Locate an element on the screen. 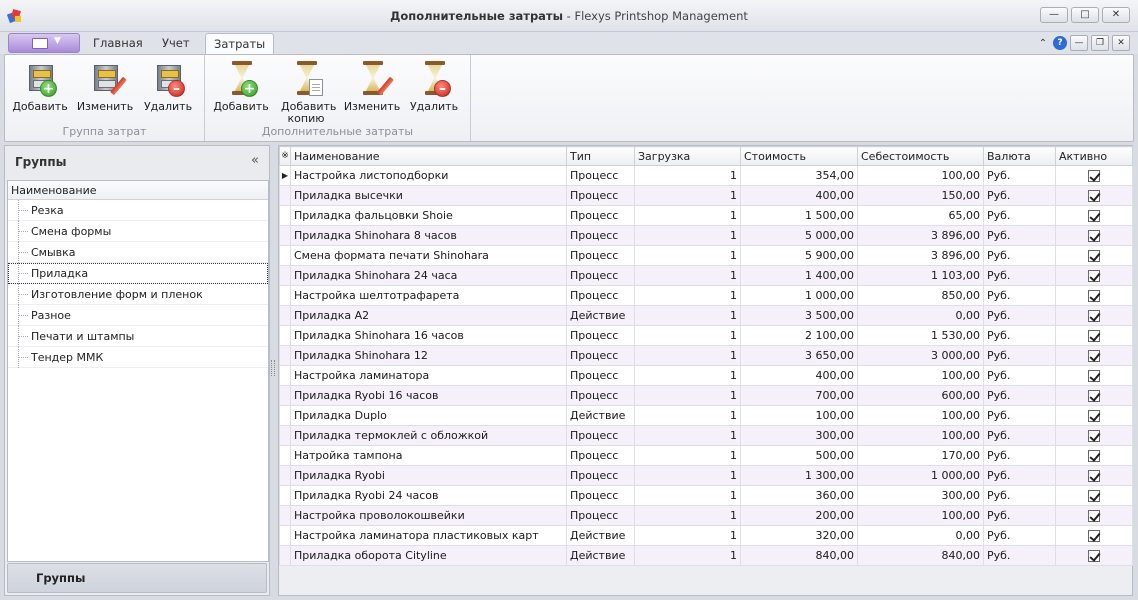  cell-cost: 1 400,00 is located at coordinates (799, 275).